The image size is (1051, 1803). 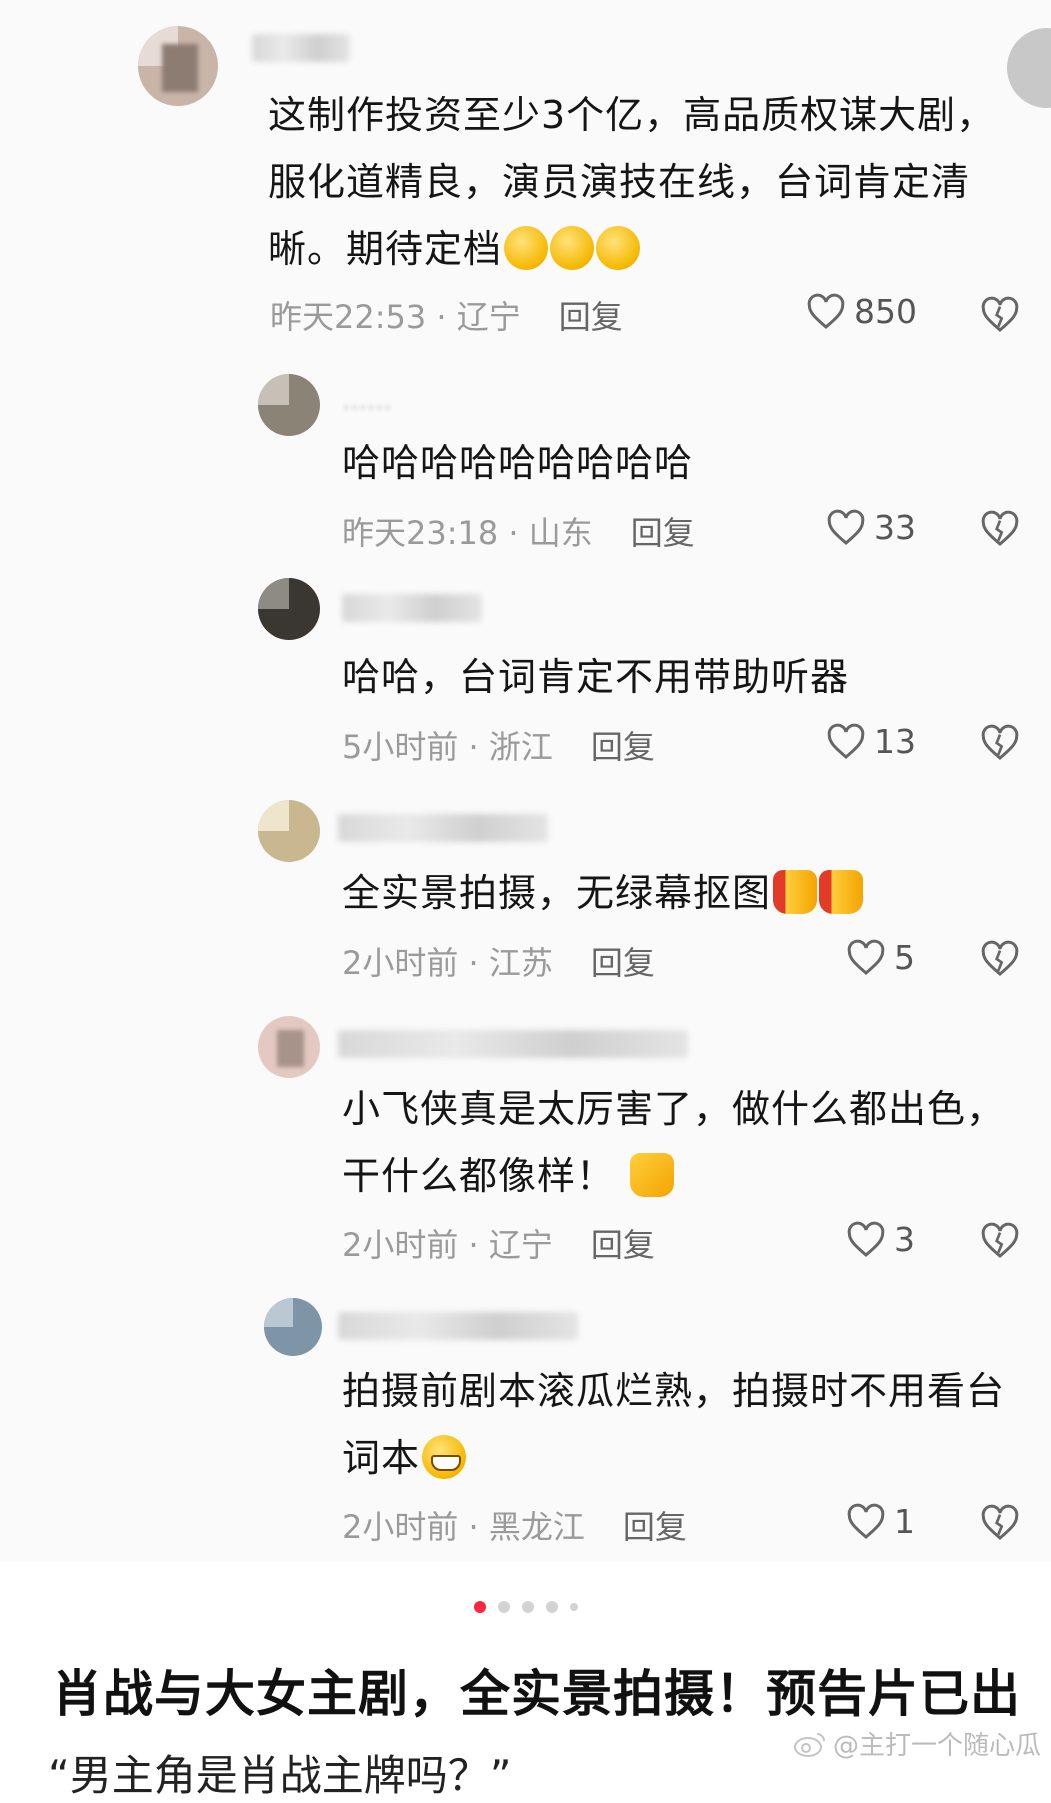 I want to click on like-button: 33, so click(x=871, y=527).